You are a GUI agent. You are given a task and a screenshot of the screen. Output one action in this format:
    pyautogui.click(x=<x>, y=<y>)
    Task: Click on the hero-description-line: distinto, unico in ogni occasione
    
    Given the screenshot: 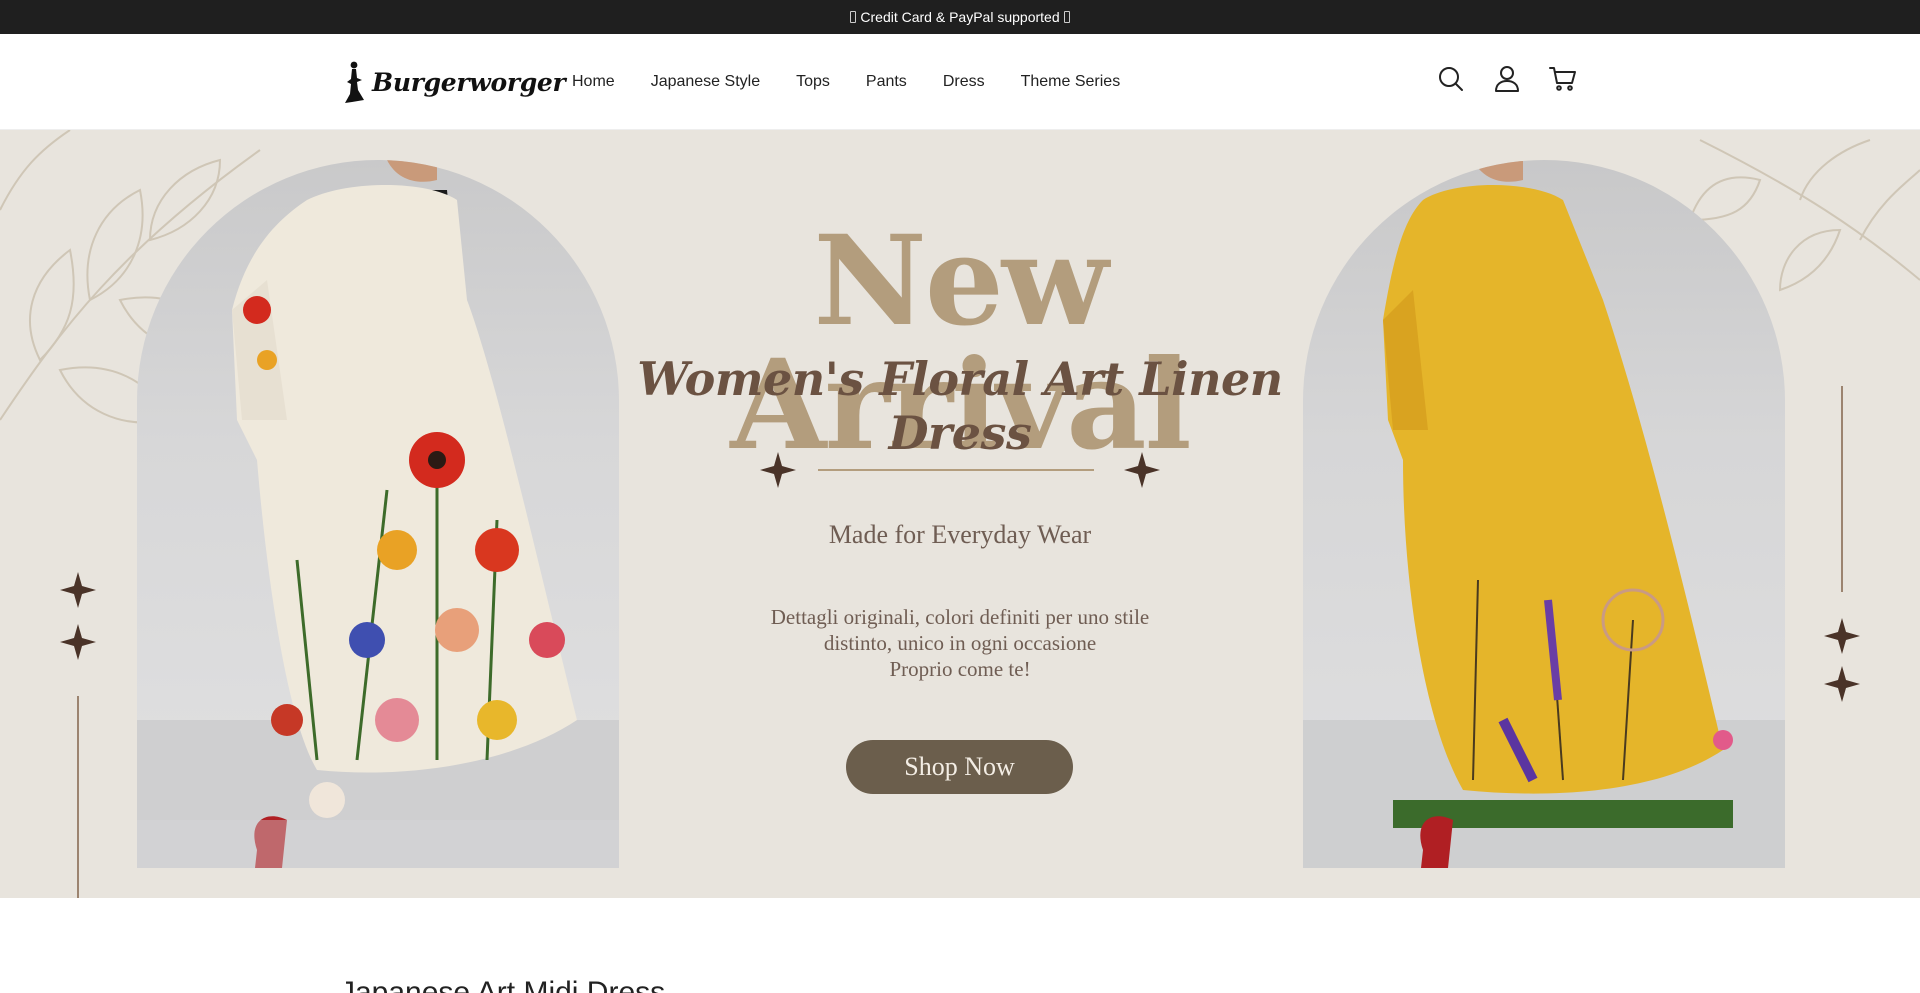 What is the action you would take?
    pyautogui.click(x=960, y=643)
    